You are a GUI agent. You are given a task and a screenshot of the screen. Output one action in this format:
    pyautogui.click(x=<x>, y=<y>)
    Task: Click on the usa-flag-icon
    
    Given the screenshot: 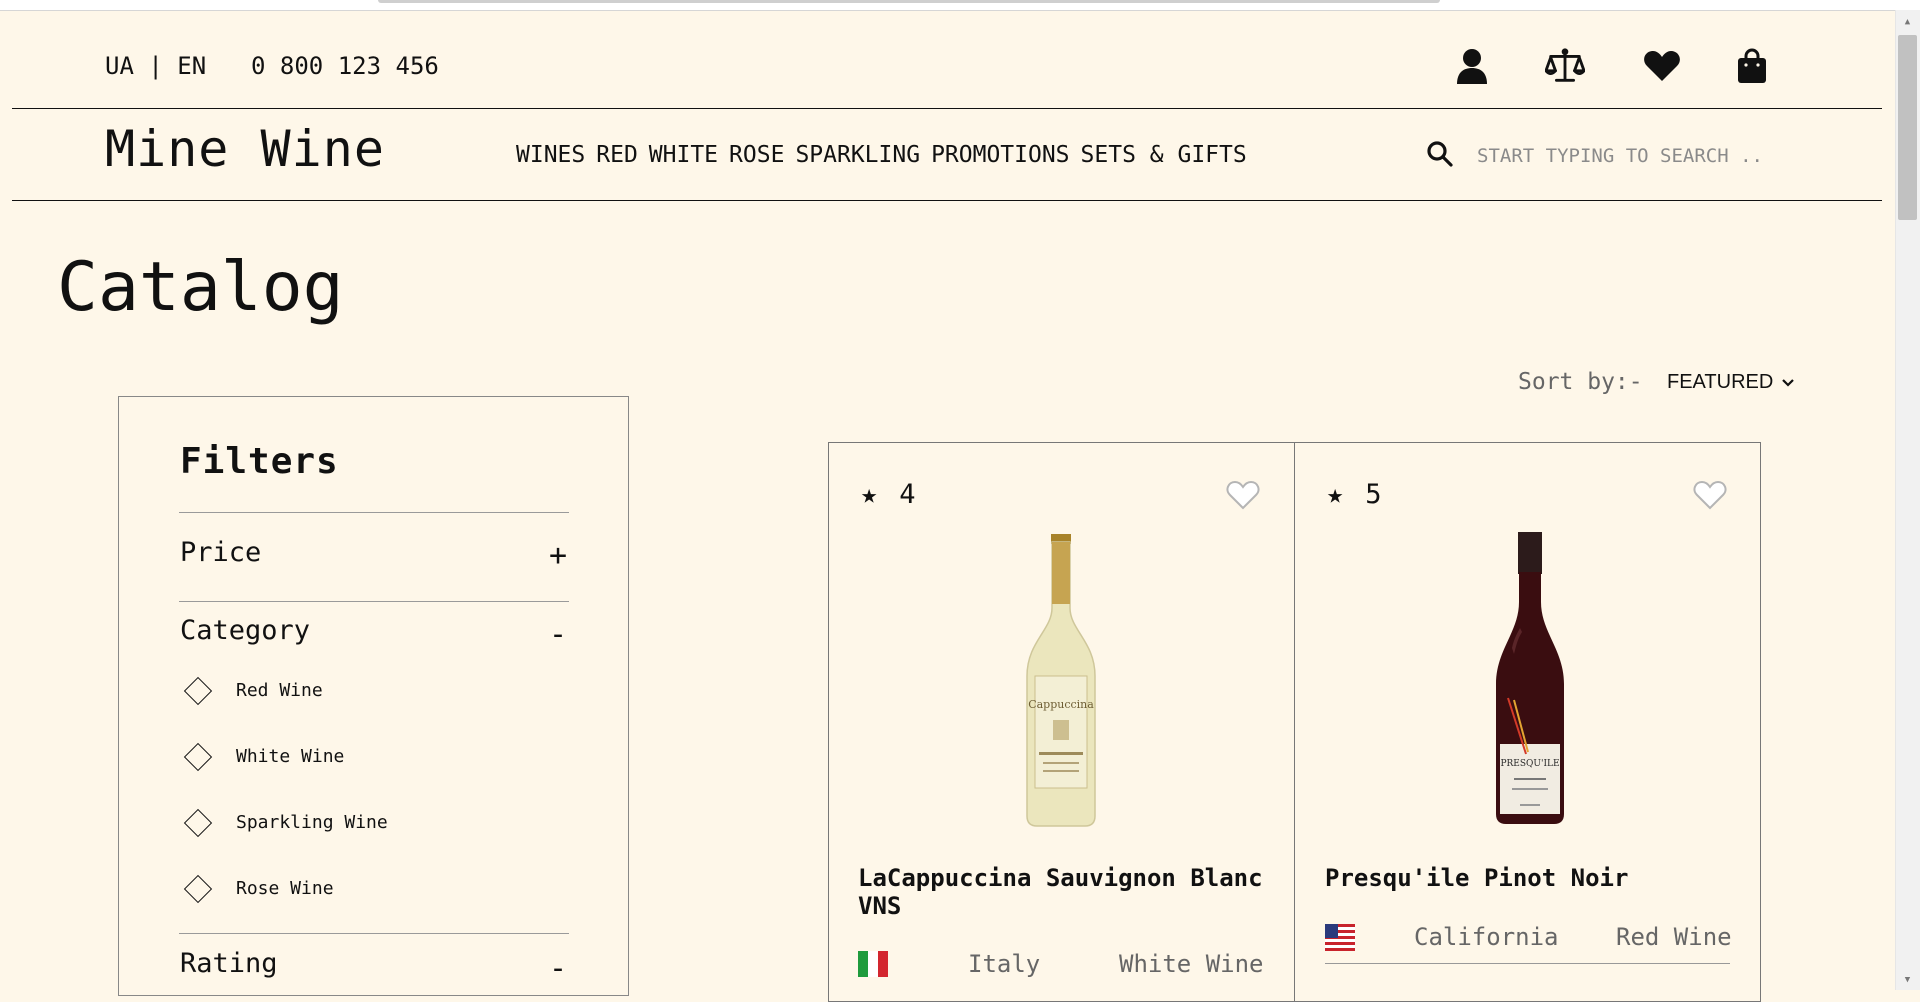 What is the action you would take?
    pyautogui.click(x=1340, y=939)
    